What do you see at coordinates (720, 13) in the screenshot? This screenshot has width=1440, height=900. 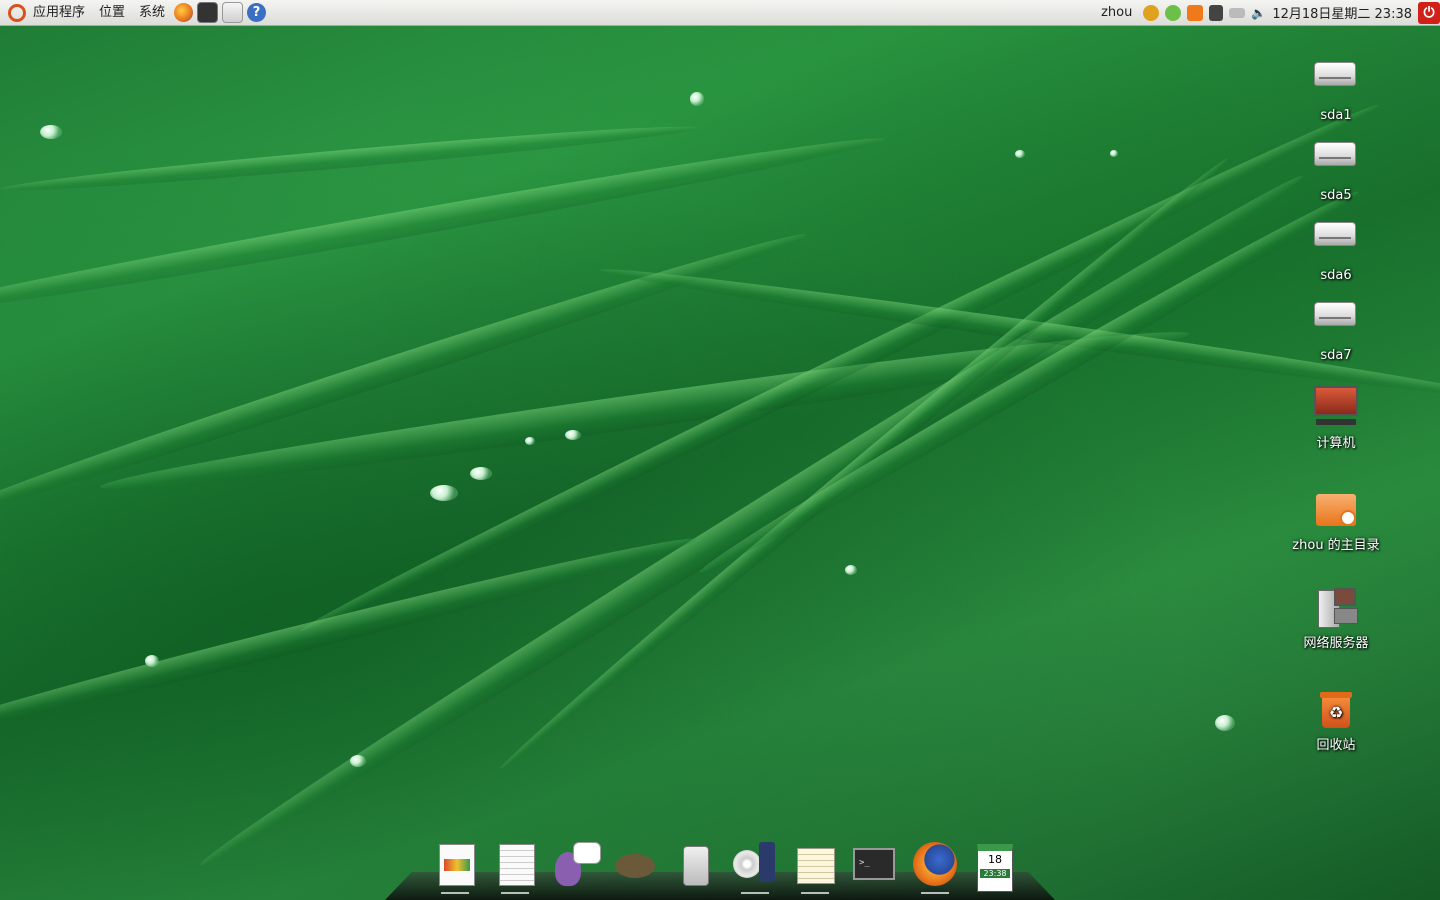 I see `top-panel: 应用程序 位置 系统 ? zhou 🔈 12月18日星期二 23:38 ⏻` at bounding box center [720, 13].